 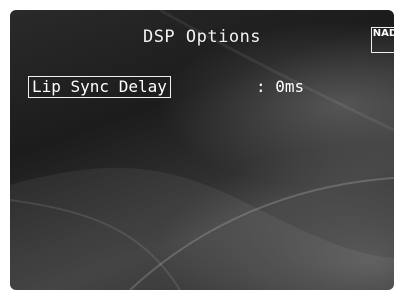 I want to click on setting-value: : 0ms, so click(x=280, y=87).